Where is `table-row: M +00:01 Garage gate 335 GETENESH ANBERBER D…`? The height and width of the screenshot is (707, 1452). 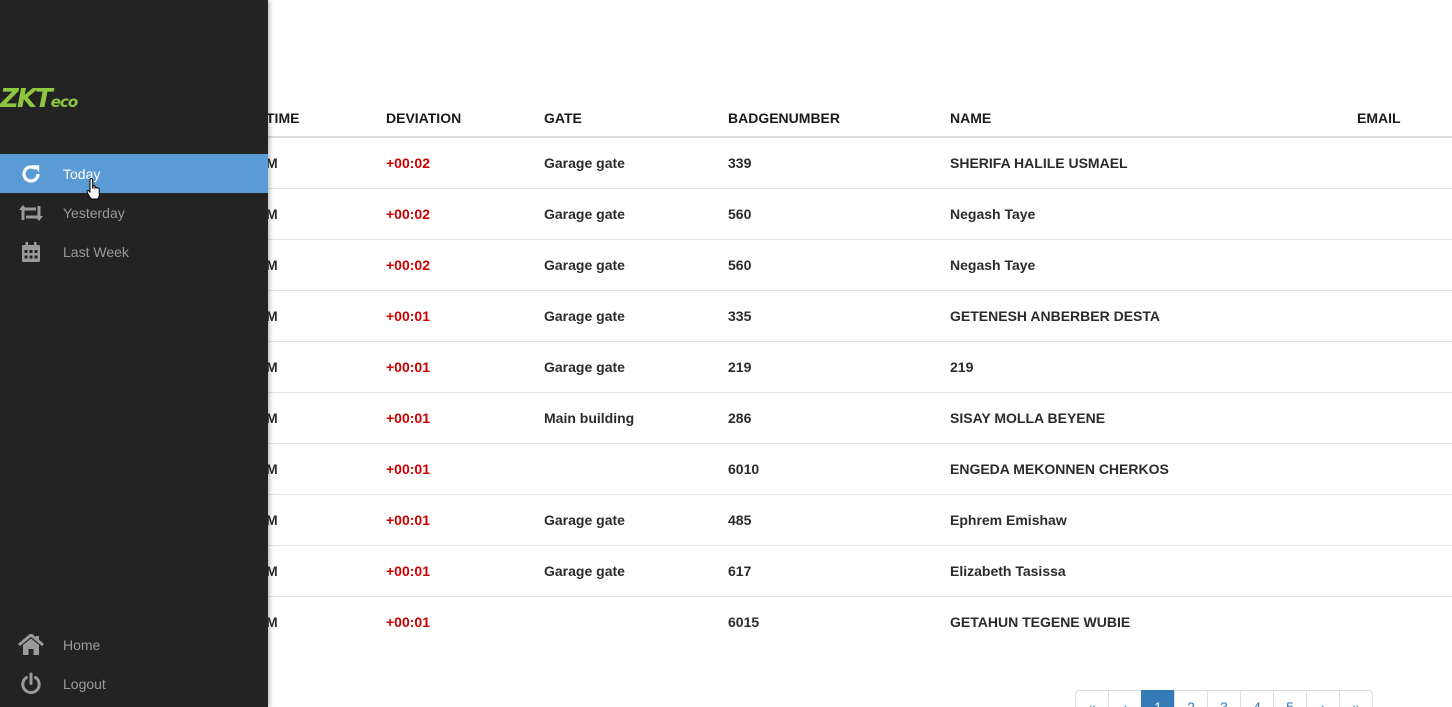
table-row: M +00:01 Garage gate 335 GETENESH ANBERBER D… is located at coordinates (859, 316).